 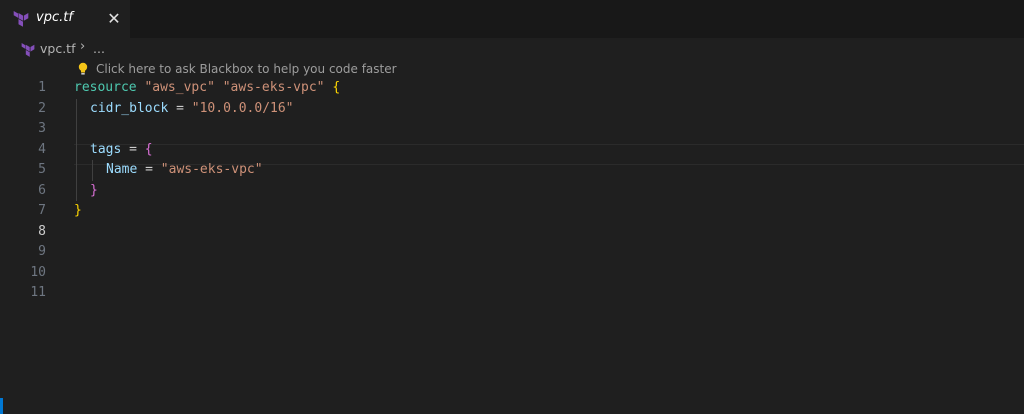 I want to click on editor-tab-bar: vpc.tf ✕, so click(x=512, y=19).